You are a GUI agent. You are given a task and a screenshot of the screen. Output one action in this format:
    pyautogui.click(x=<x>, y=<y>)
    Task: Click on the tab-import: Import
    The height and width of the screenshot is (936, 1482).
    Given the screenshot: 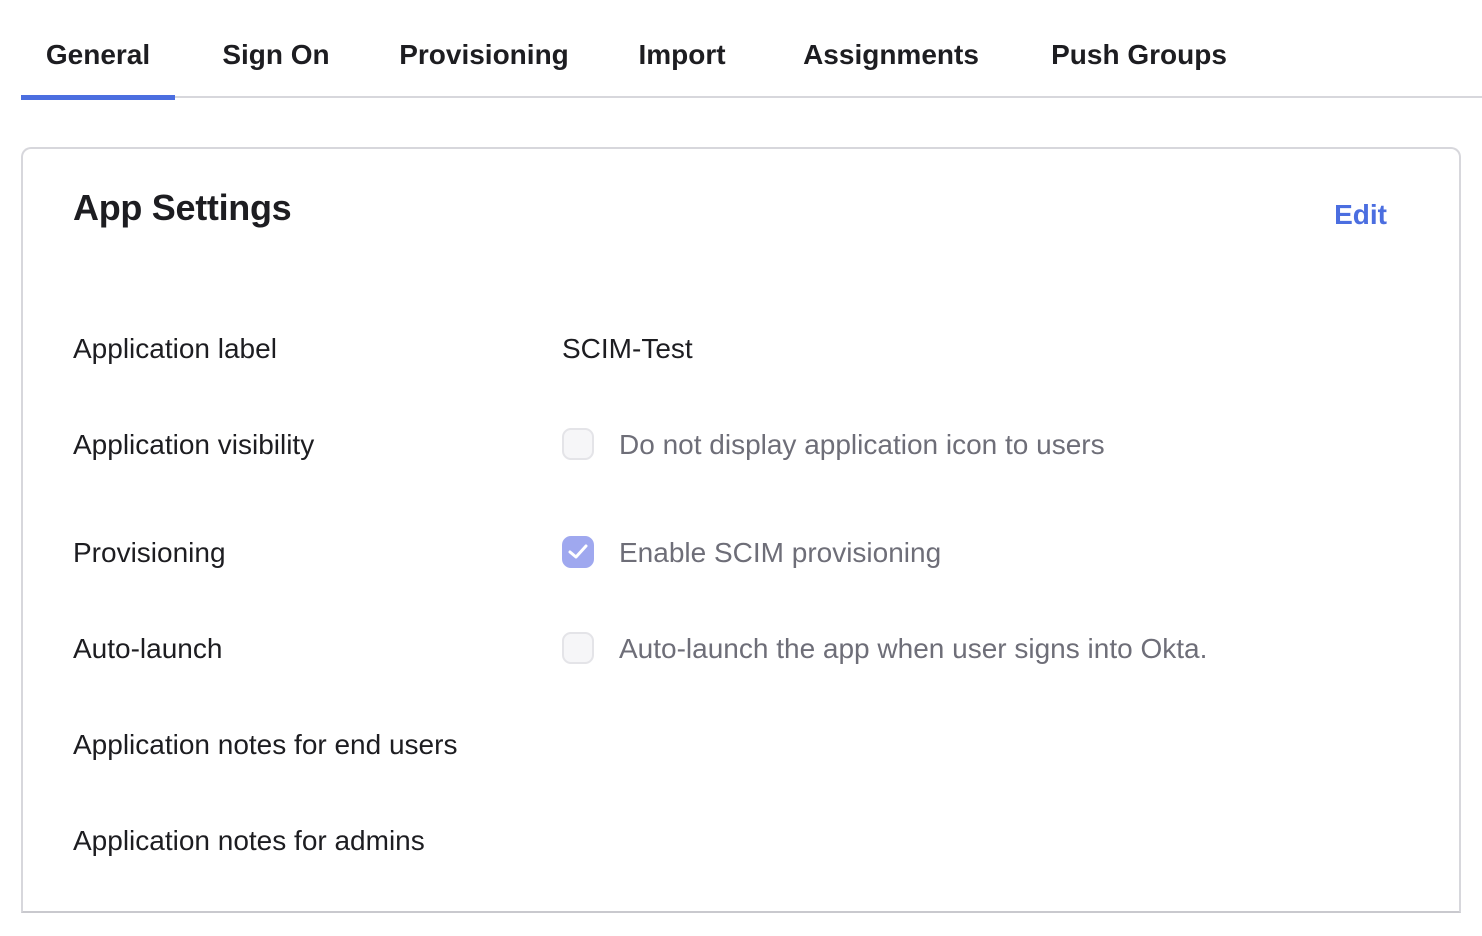 What is the action you would take?
    pyautogui.click(x=682, y=49)
    